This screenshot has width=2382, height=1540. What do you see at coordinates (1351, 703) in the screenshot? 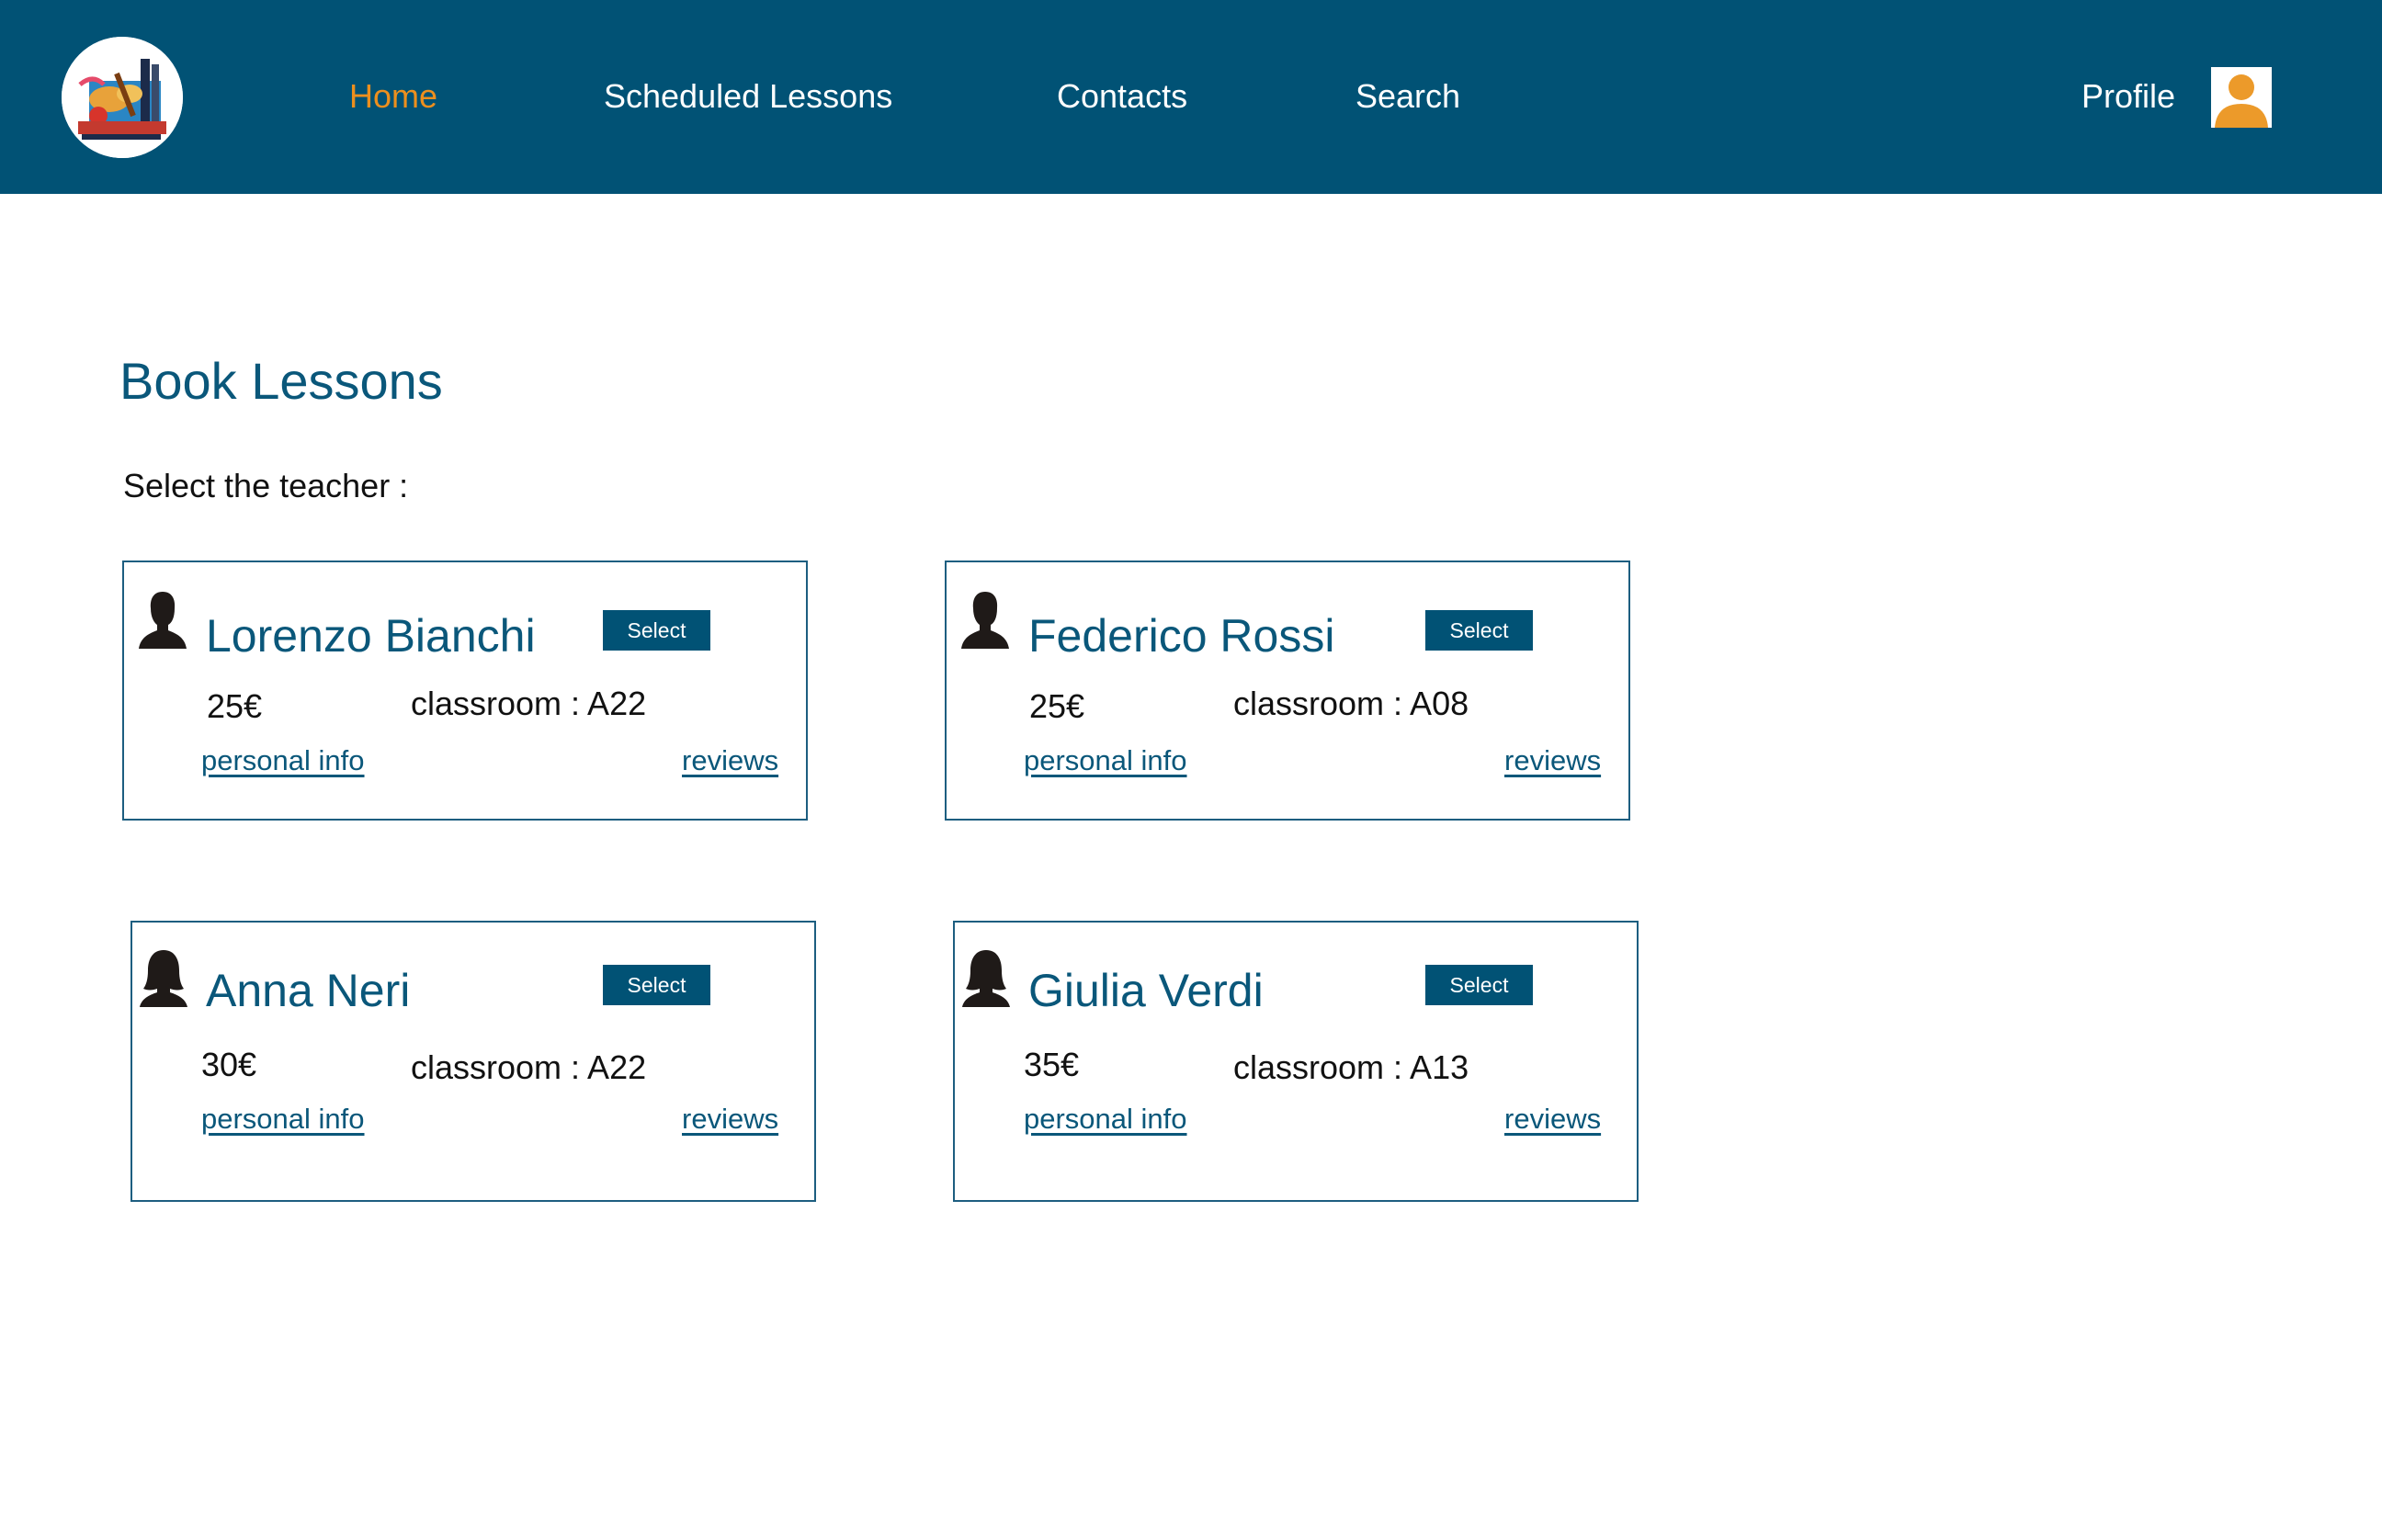
I see `classroom-label: classroom : A08` at bounding box center [1351, 703].